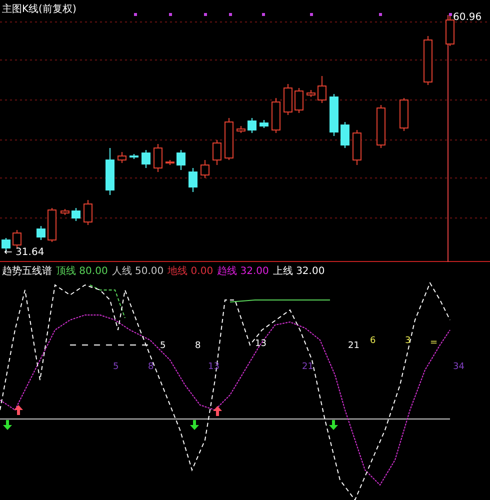  I want to click on cycle-number: 6, so click(373, 341).